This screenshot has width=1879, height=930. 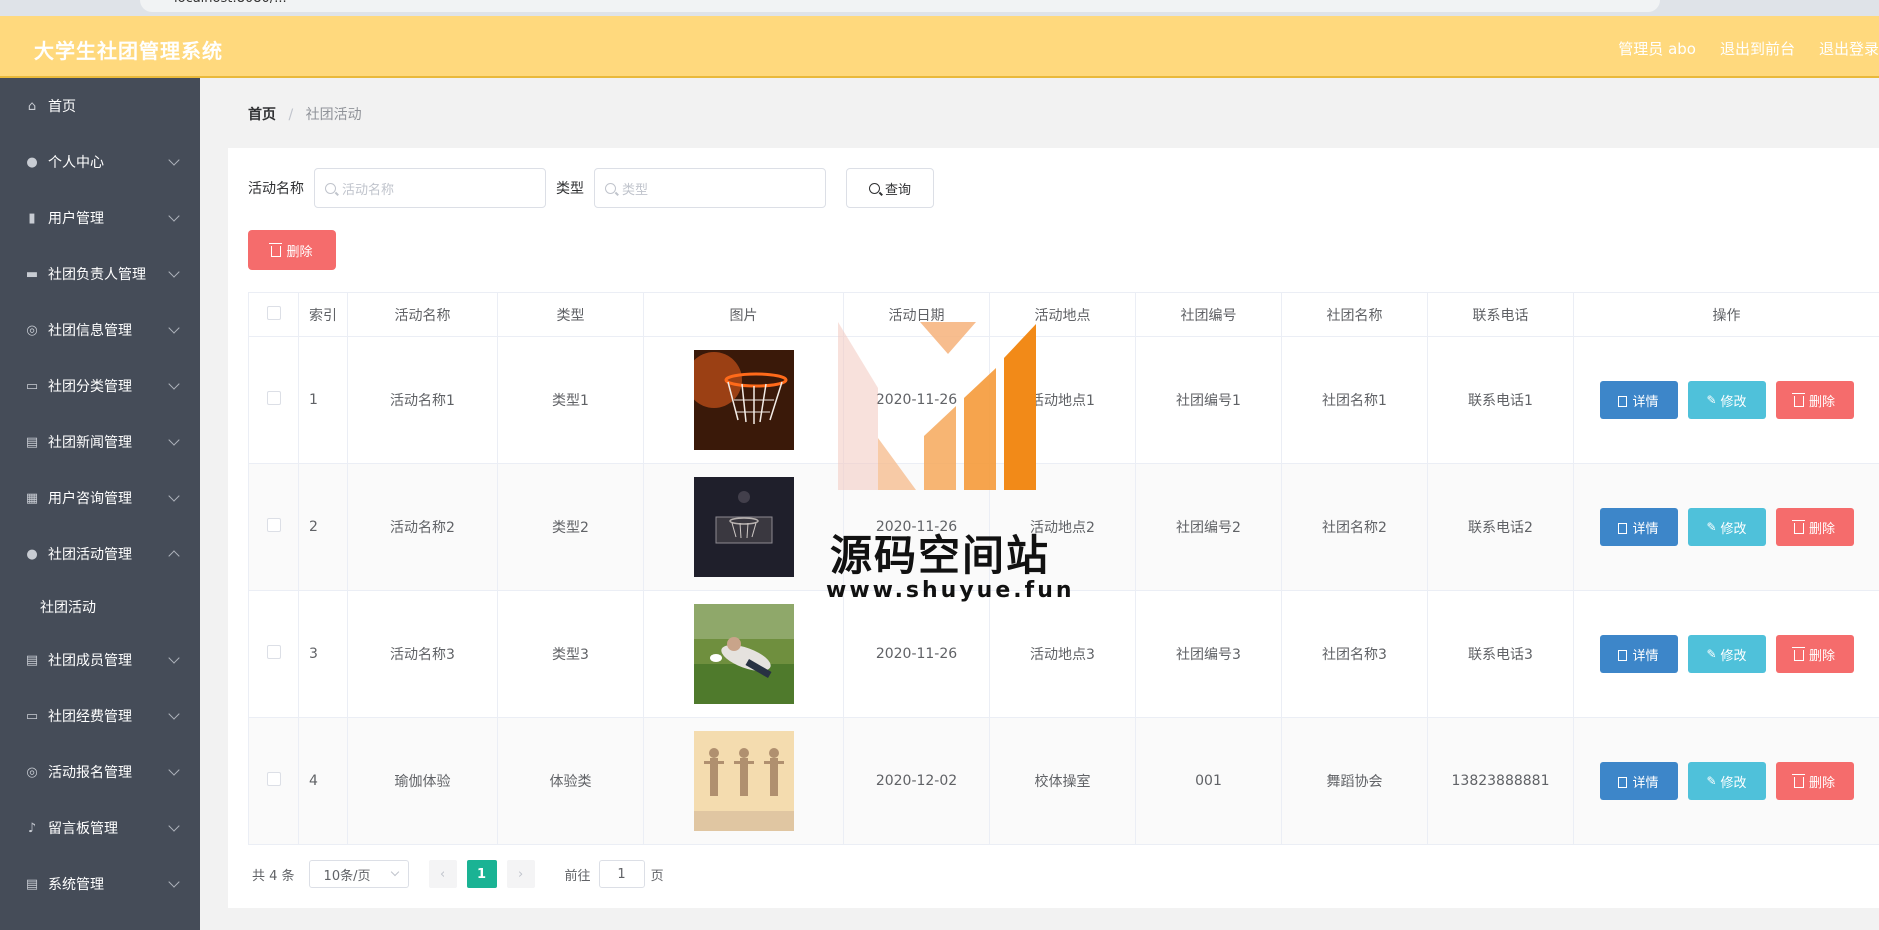 What do you see at coordinates (1354, 400) in the screenshot?
I see `cell-club-name: 社团名称1` at bounding box center [1354, 400].